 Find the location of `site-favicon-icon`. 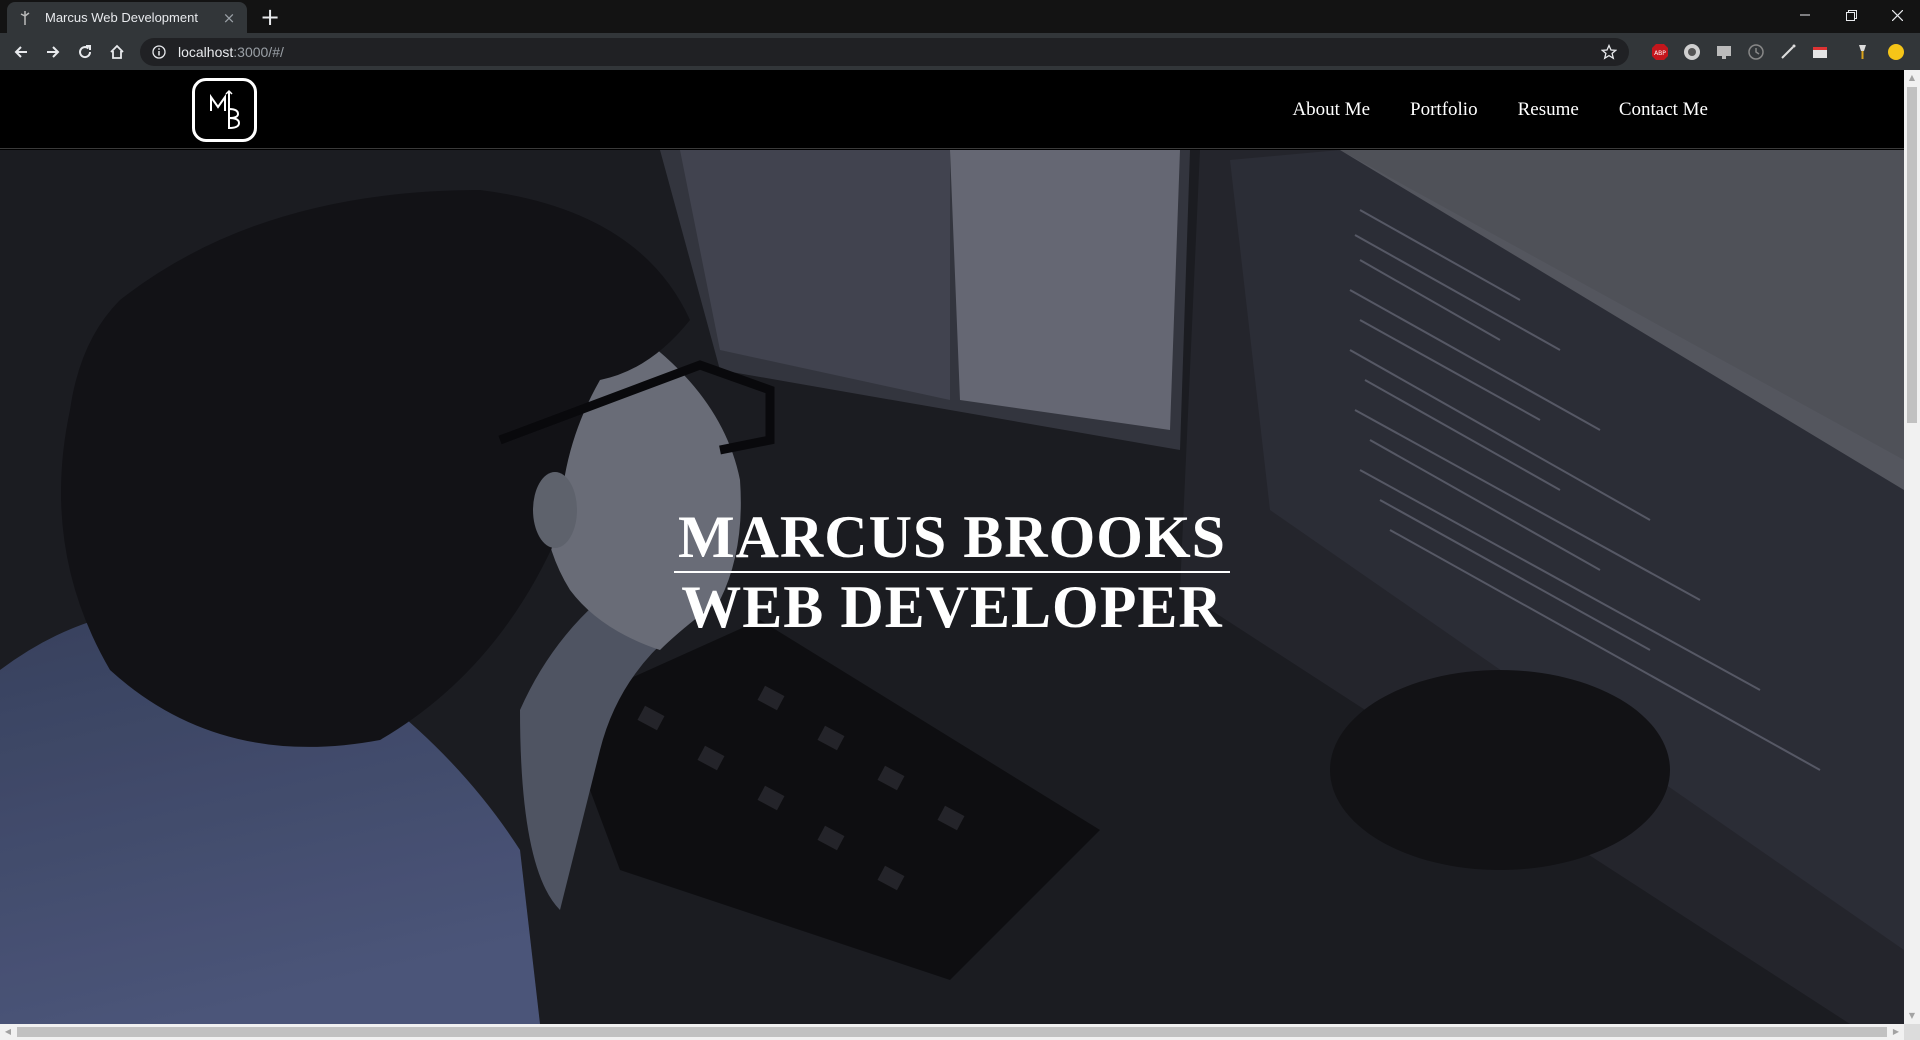

site-favicon-icon is located at coordinates (25, 18).